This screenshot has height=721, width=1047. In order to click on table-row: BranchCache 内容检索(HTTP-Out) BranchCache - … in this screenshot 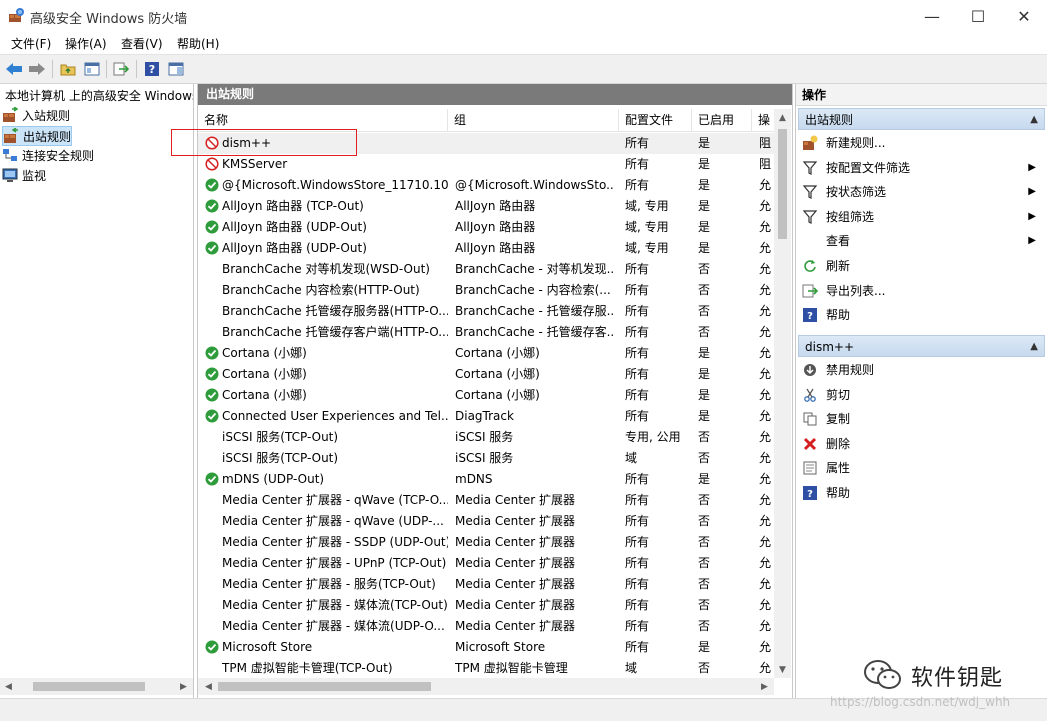, I will do `click(486, 290)`.